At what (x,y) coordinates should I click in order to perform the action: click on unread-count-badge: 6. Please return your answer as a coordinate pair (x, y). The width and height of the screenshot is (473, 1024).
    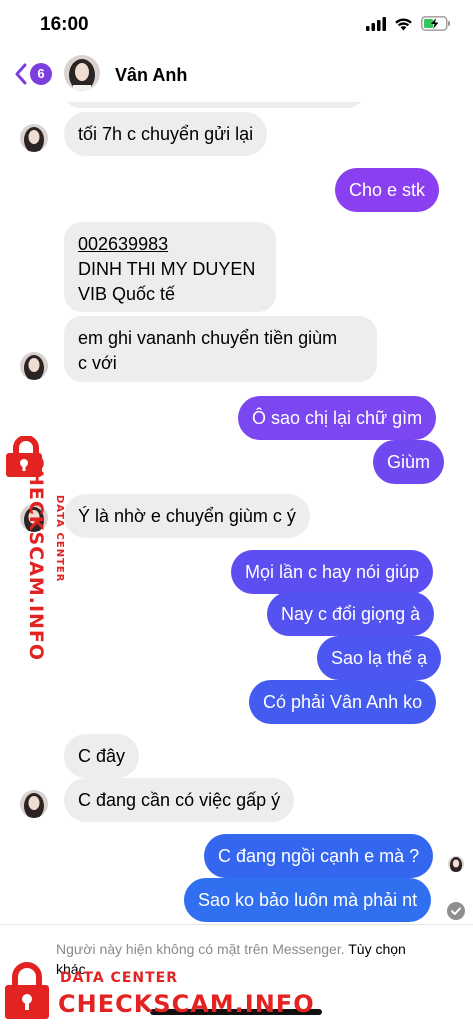
    Looking at the image, I should click on (41, 74).